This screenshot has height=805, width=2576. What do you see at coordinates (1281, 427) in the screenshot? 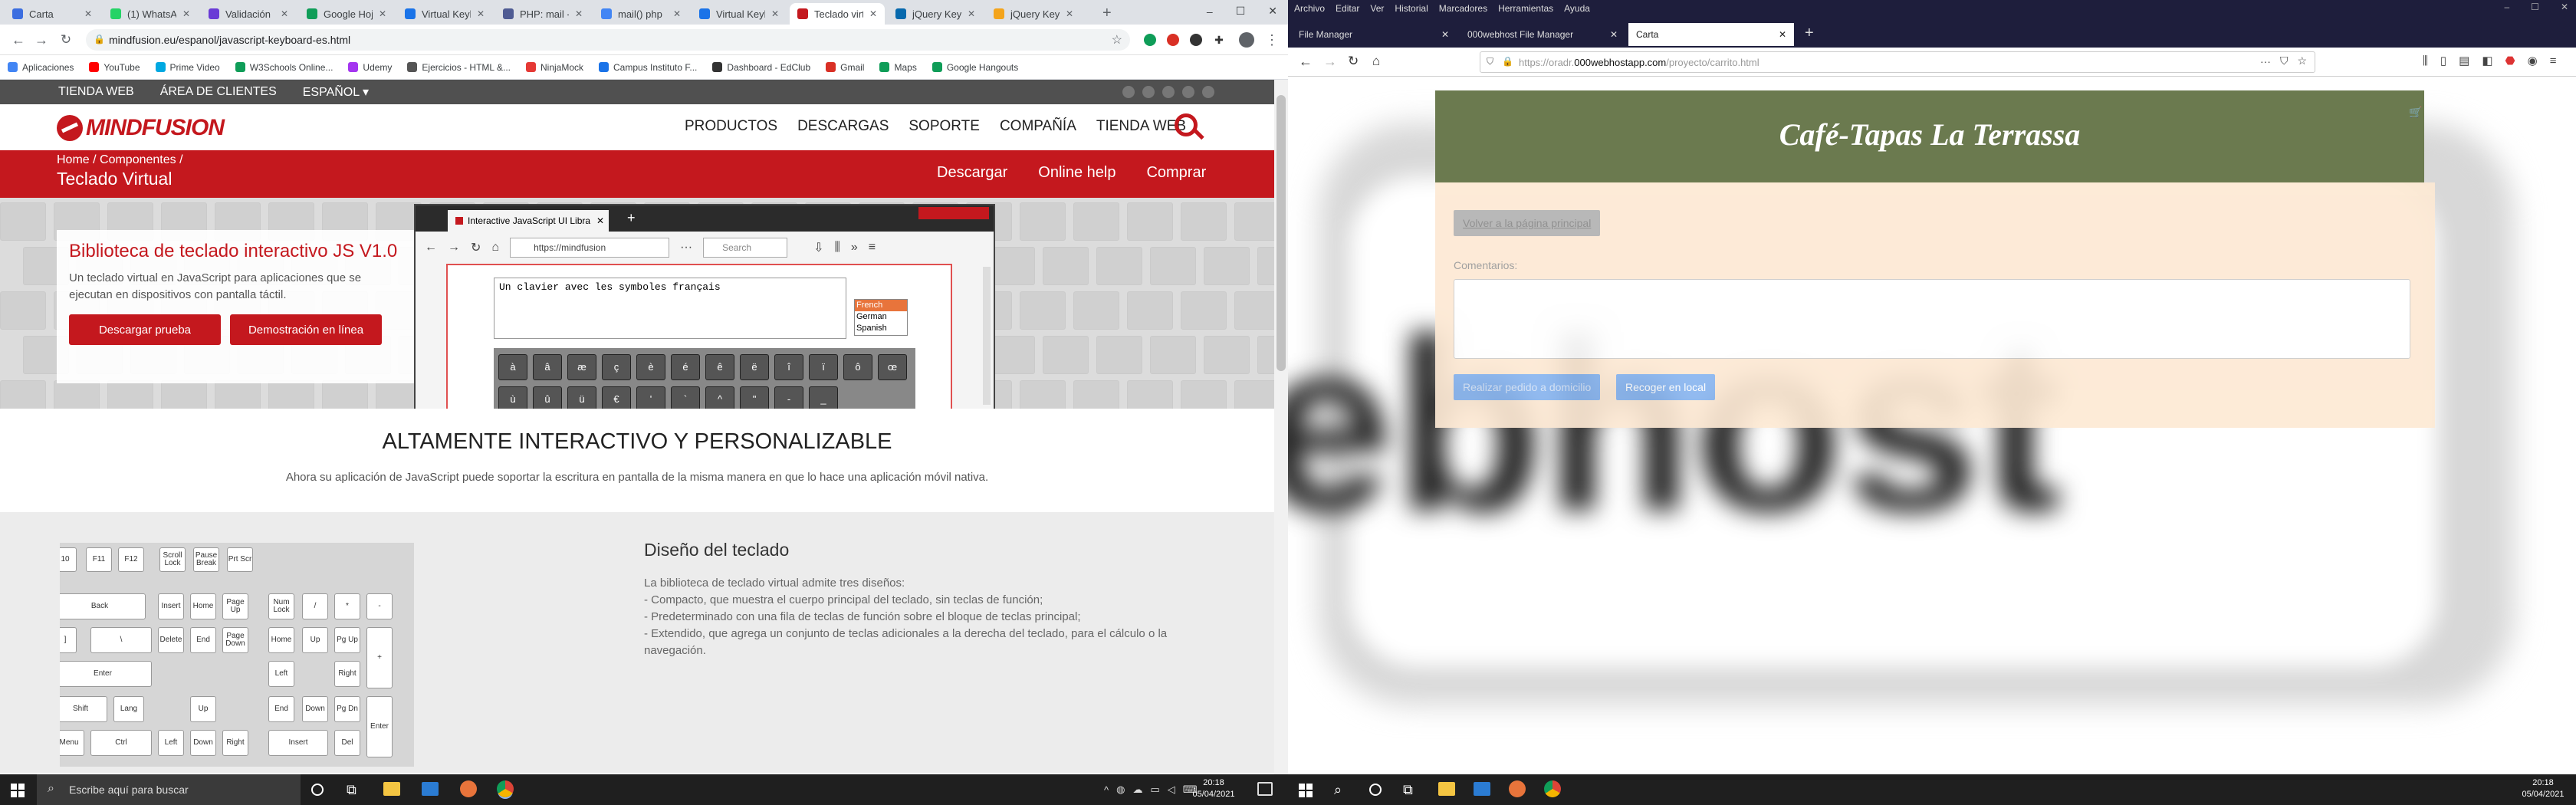
I see `page-scrollbar` at bounding box center [1281, 427].